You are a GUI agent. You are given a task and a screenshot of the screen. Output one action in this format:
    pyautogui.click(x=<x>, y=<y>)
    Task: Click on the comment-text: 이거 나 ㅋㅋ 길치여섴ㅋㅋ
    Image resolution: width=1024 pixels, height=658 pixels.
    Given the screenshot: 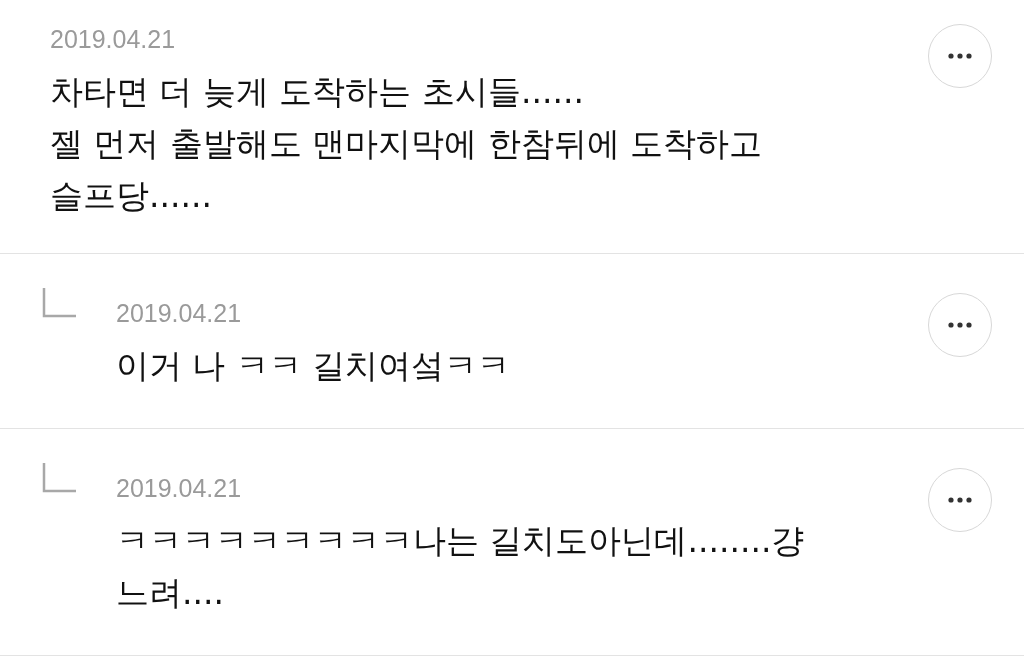 What is the action you would take?
    pyautogui.click(x=314, y=366)
    